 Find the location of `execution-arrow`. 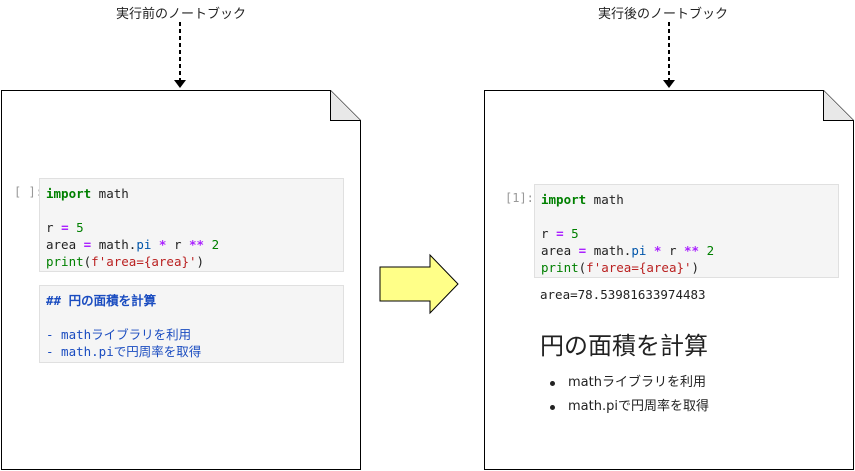

execution-arrow is located at coordinates (419, 284).